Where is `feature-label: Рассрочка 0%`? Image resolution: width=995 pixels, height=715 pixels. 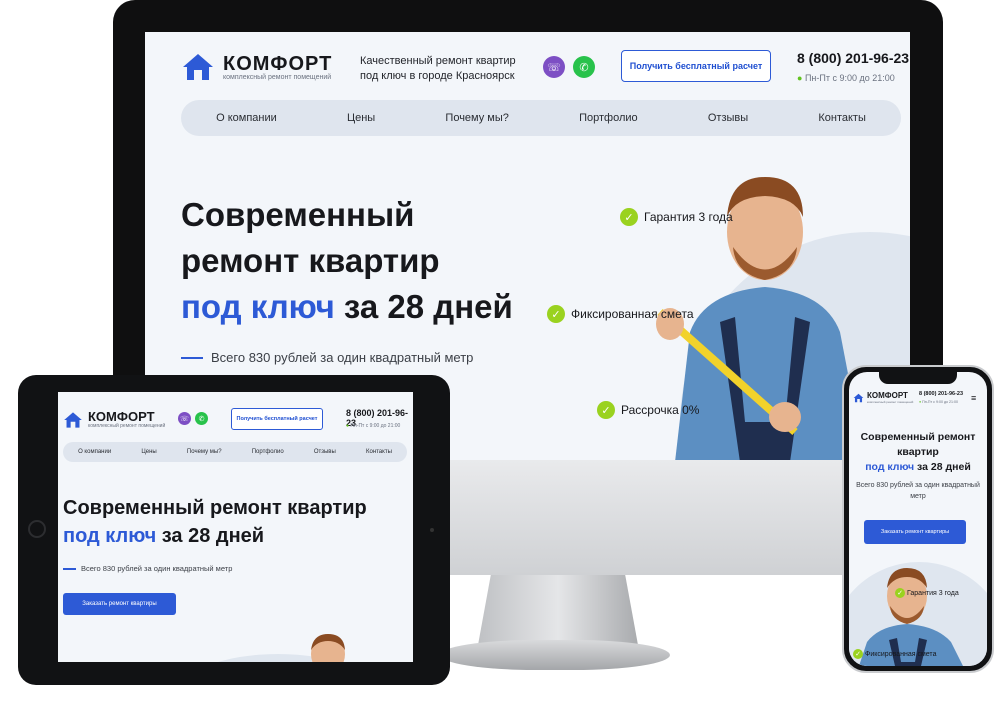
feature-label: Рассрочка 0% is located at coordinates (660, 410).